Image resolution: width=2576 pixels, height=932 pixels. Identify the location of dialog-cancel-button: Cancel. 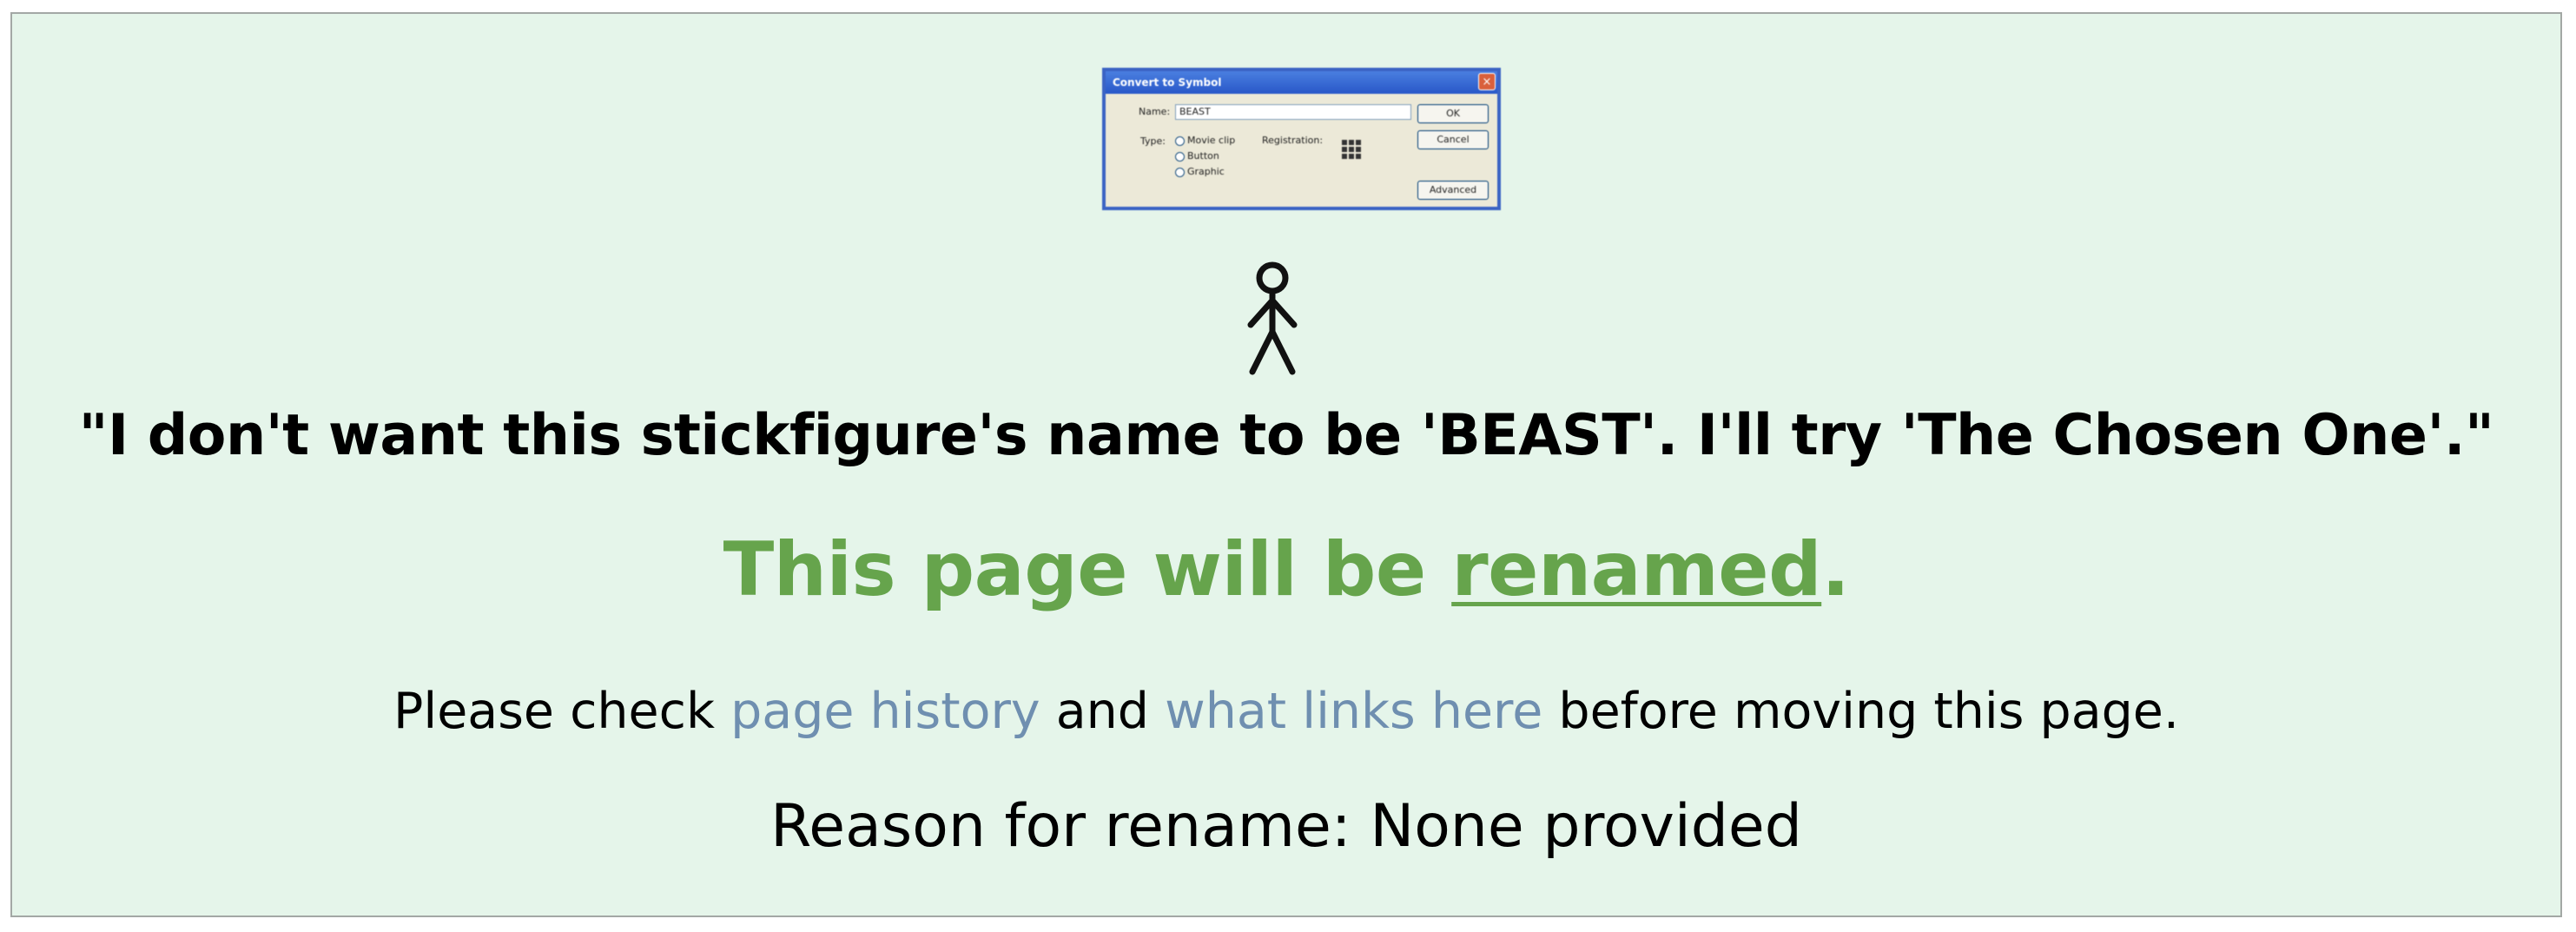
(1453, 139).